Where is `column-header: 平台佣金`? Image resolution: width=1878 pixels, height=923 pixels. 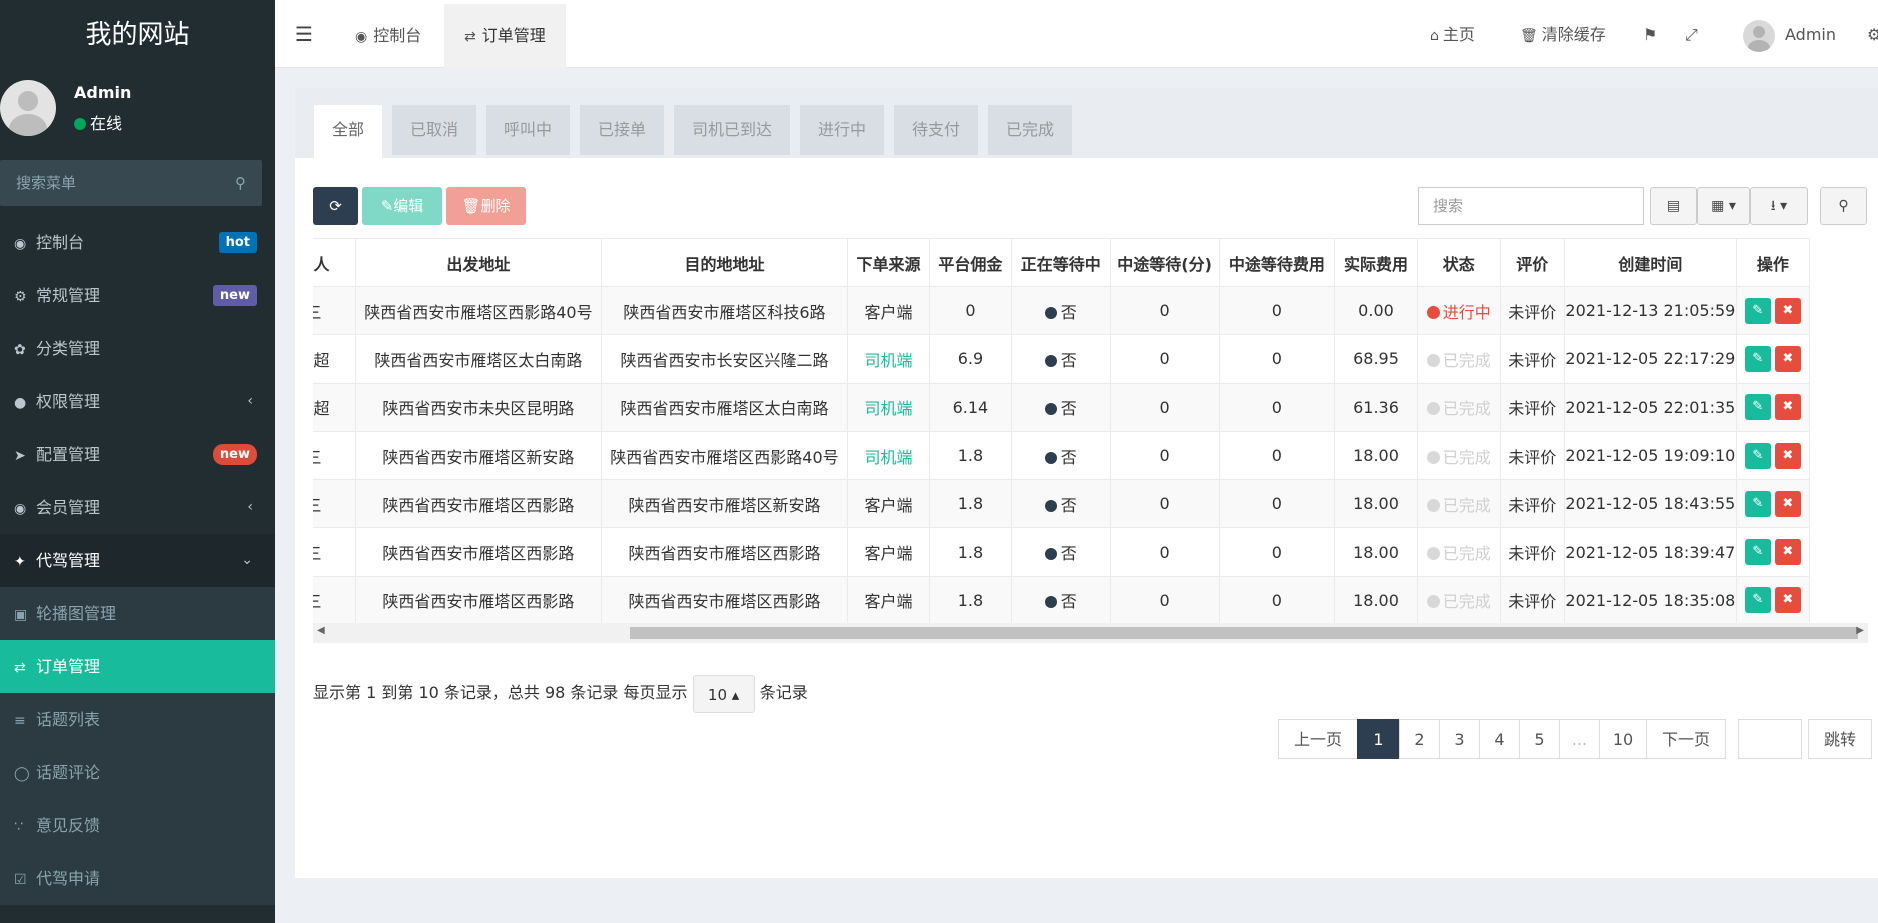 column-header: 平台佣金 is located at coordinates (970, 262).